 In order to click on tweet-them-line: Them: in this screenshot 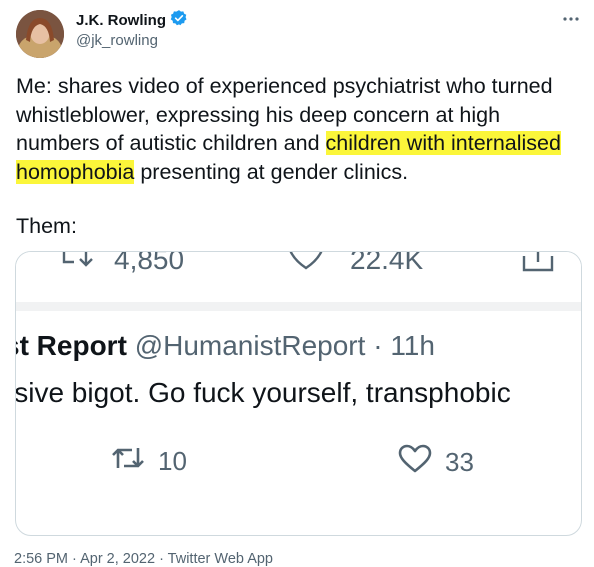, I will do `click(46, 226)`.